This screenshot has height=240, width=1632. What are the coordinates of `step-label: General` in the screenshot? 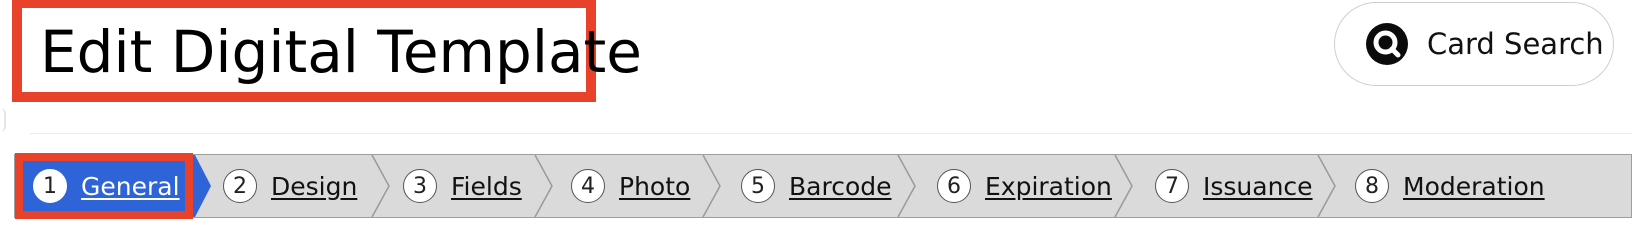 It's located at (130, 186).